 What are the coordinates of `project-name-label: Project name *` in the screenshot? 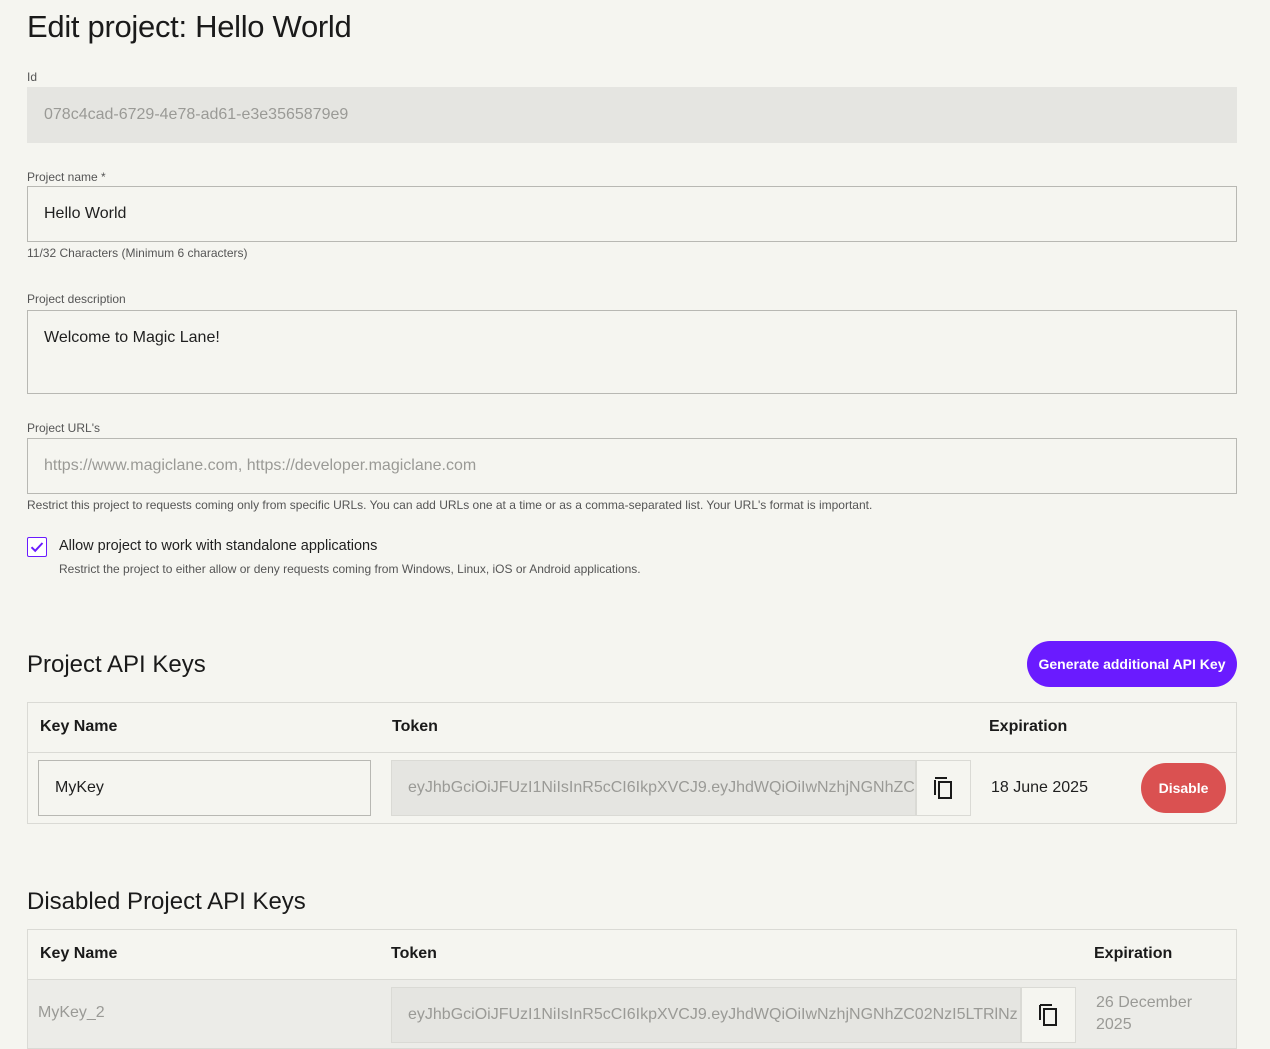 It's located at (66, 177).